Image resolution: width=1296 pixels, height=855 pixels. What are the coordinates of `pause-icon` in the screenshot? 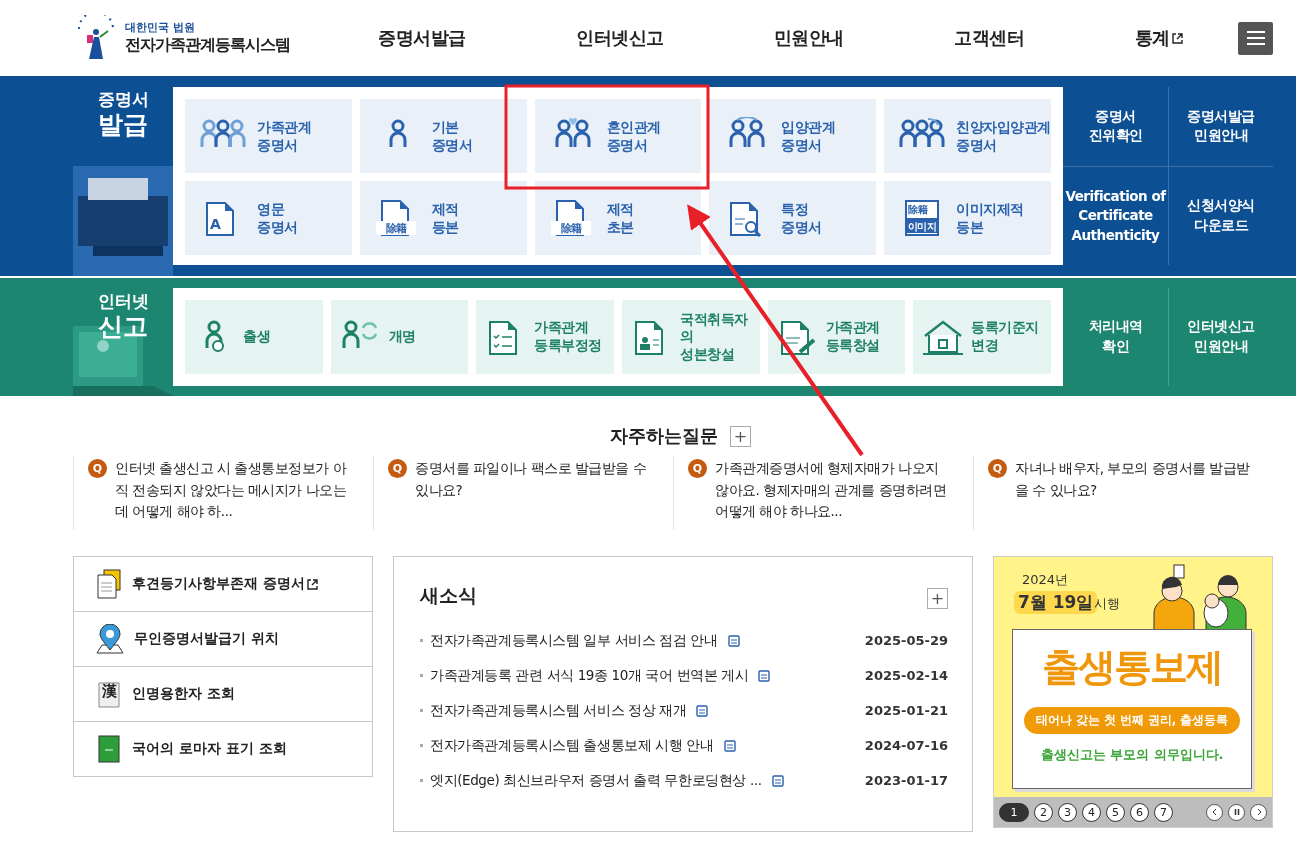 It's located at (1236, 812).